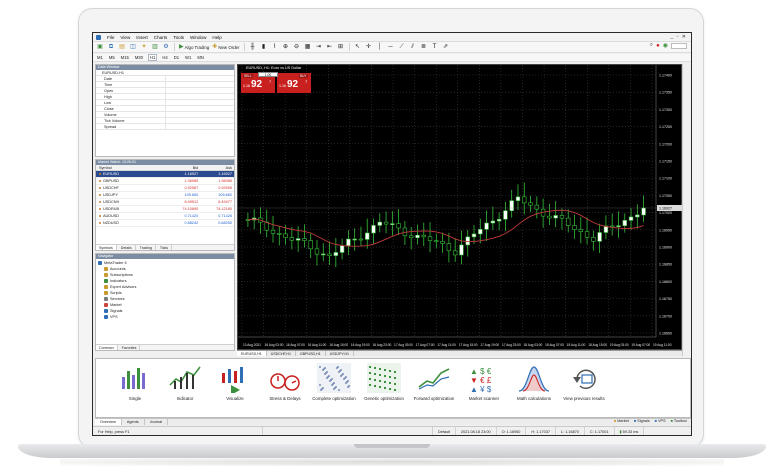  I want to click on symbol-name: USDRUB, so click(111, 208).